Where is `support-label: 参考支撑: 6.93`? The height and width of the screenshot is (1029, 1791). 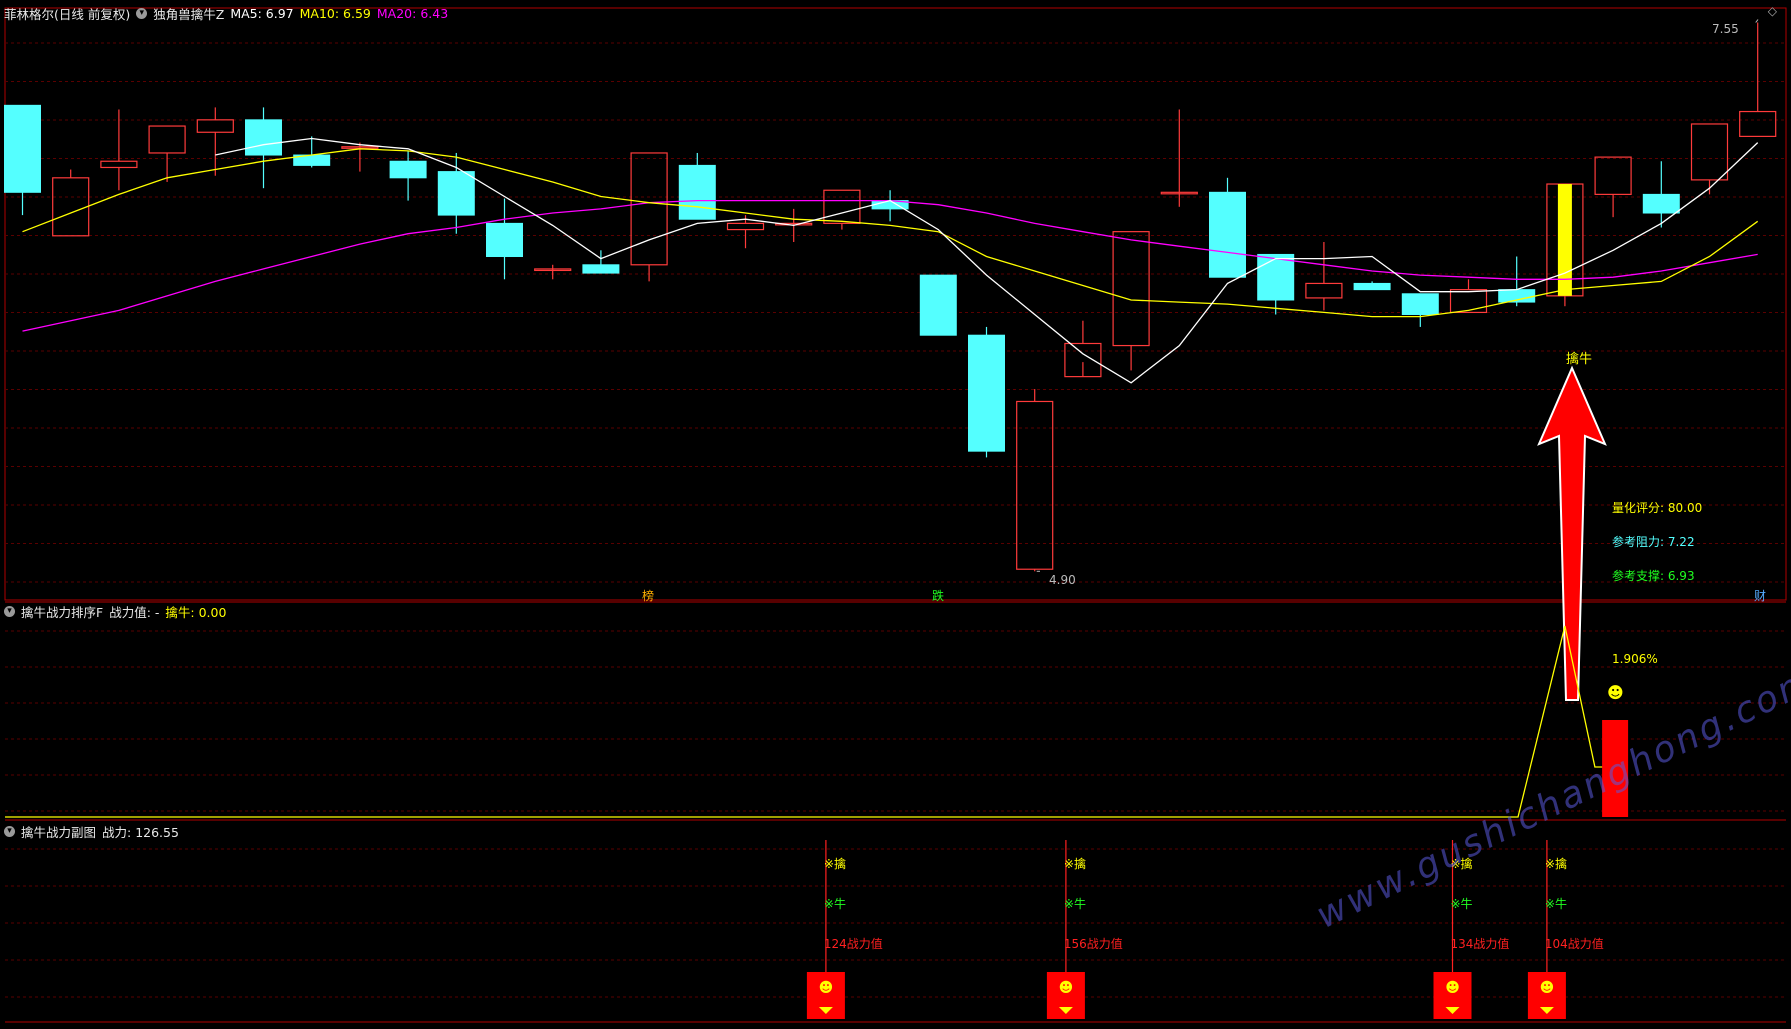
support-label: 参考支撑: 6.93 is located at coordinates (1653, 576).